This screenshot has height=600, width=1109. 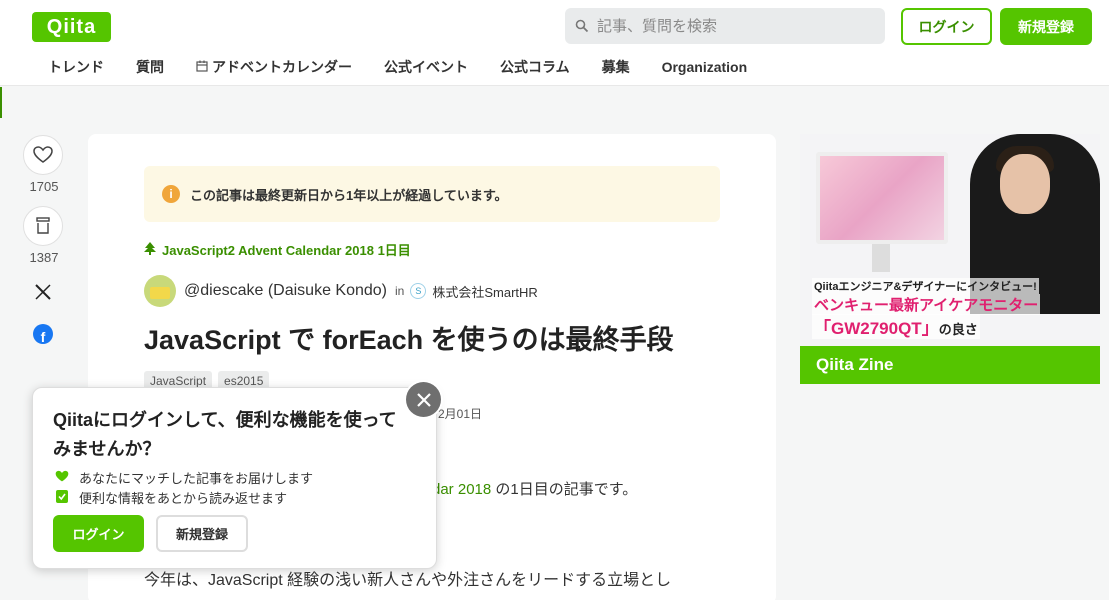 What do you see at coordinates (285, 291) in the screenshot?
I see `author-name: @diescake (Daisuke Kondo)` at bounding box center [285, 291].